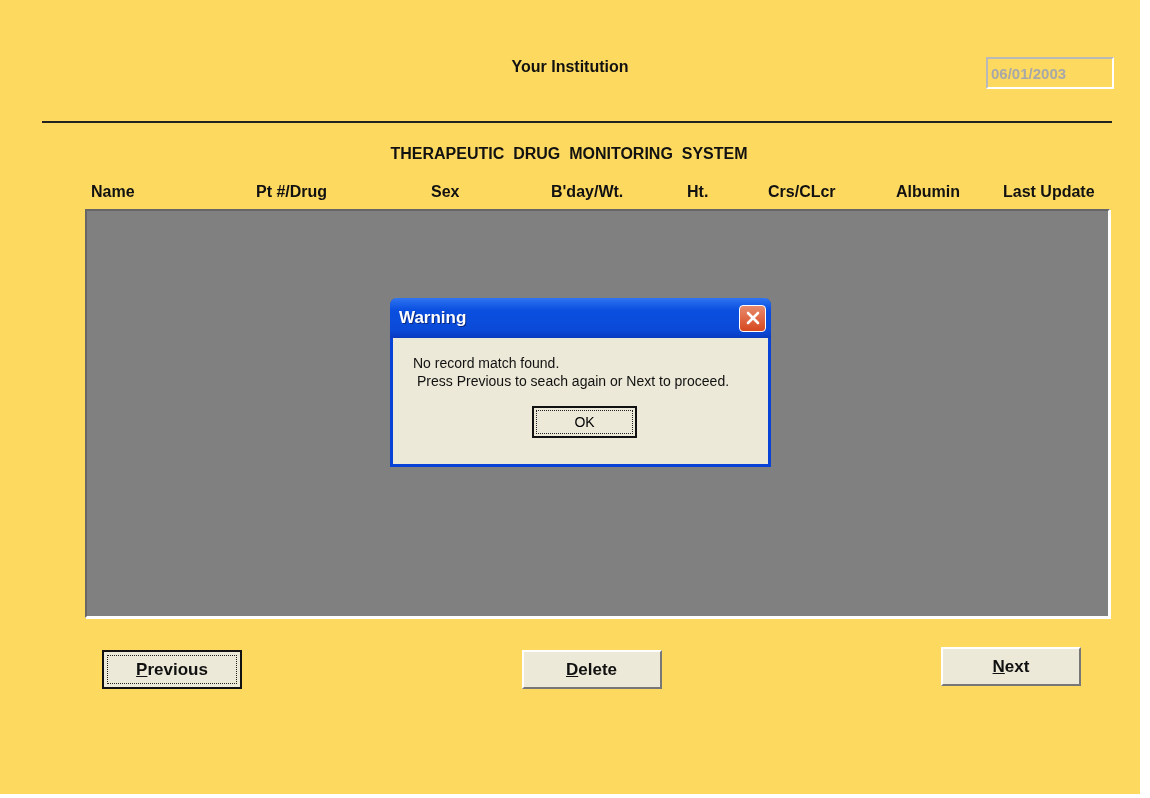  What do you see at coordinates (584, 422) in the screenshot?
I see `ok-button: OK` at bounding box center [584, 422].